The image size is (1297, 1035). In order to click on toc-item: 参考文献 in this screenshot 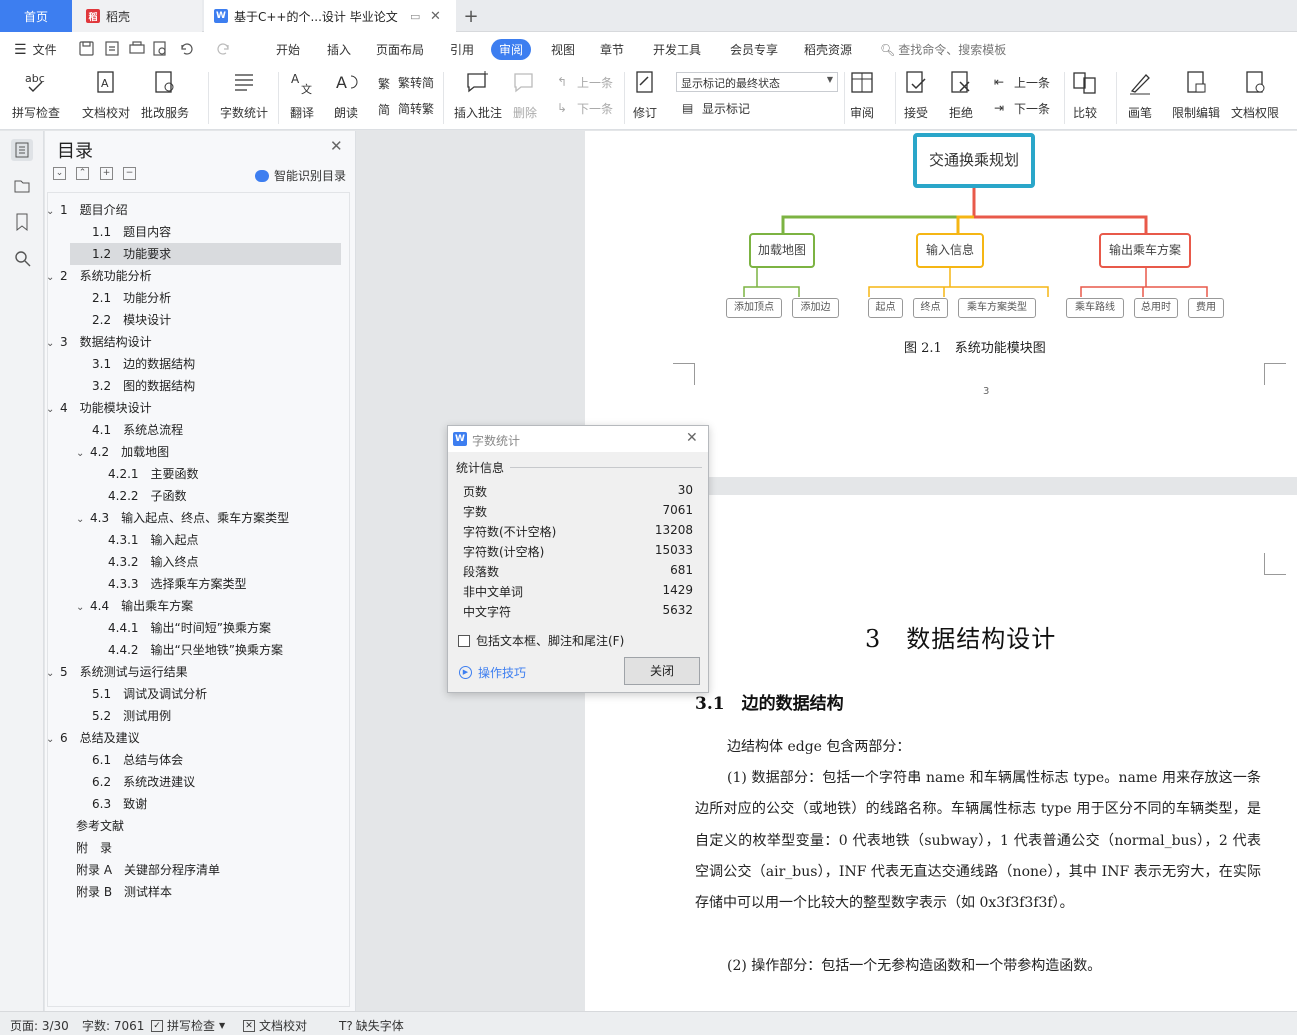, I will do `click(100, 826)`.